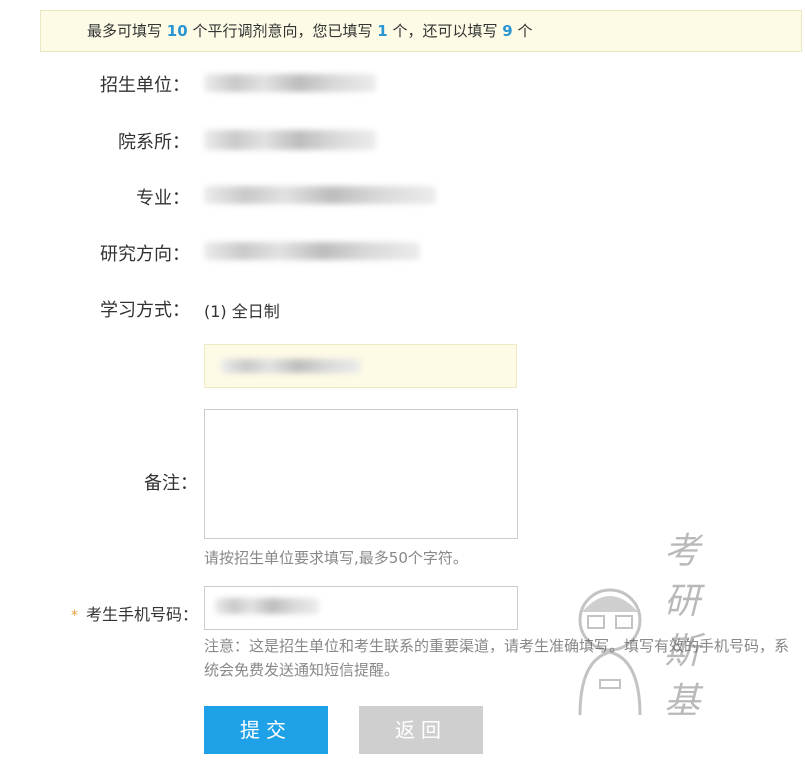 The width and height of the screenshot is (805, 764). Describe the element at coordinates (361, 474) in the screenshot. I see `remark-textarea` at that location.